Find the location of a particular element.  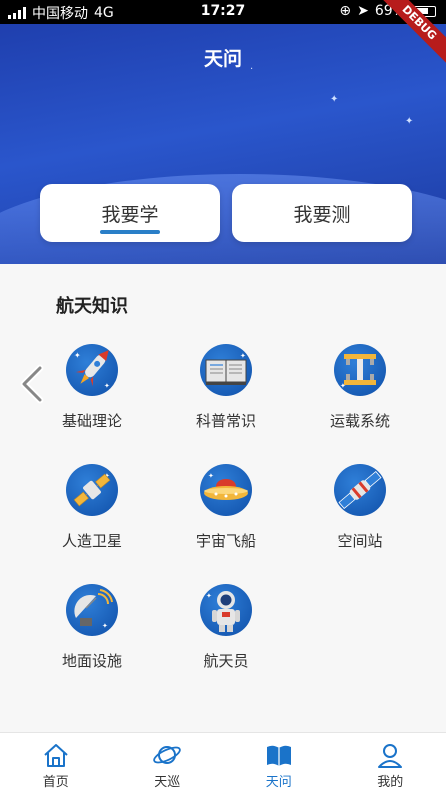

spaceship-icon: ✦ is located at coordinates (226, 490).